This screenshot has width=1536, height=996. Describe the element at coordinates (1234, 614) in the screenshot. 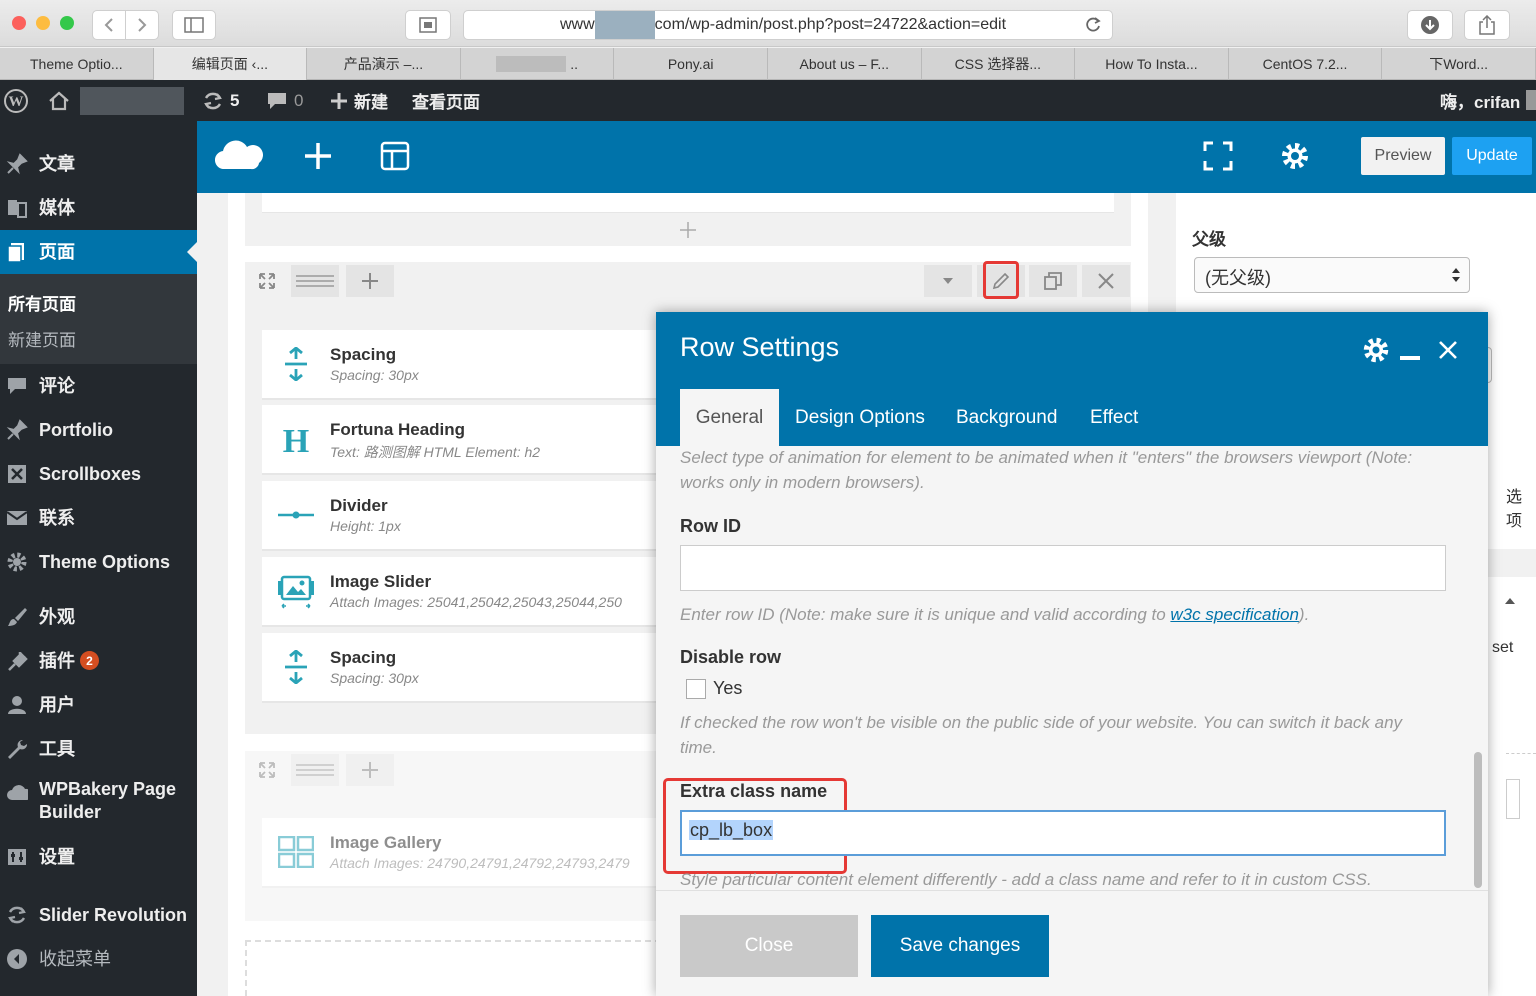

I see `w3c-spec-link: w3c specification` at that location.